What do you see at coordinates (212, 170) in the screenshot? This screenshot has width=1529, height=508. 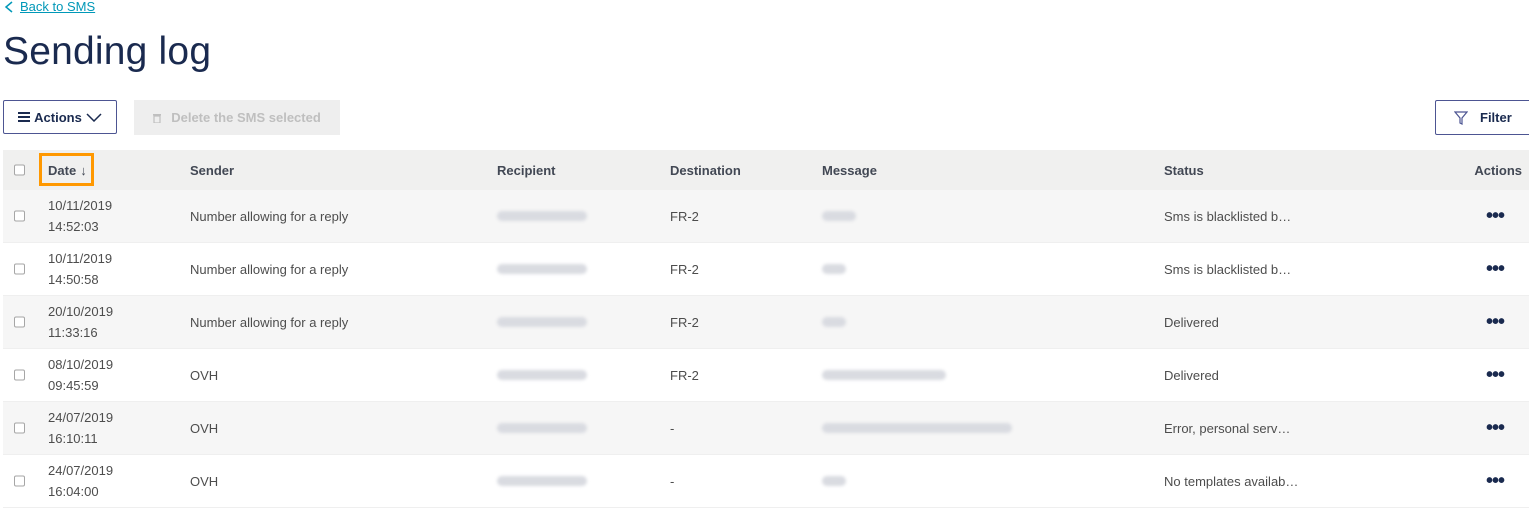 I see `sender-column-header: Sender` at bounding box center [212, 170].